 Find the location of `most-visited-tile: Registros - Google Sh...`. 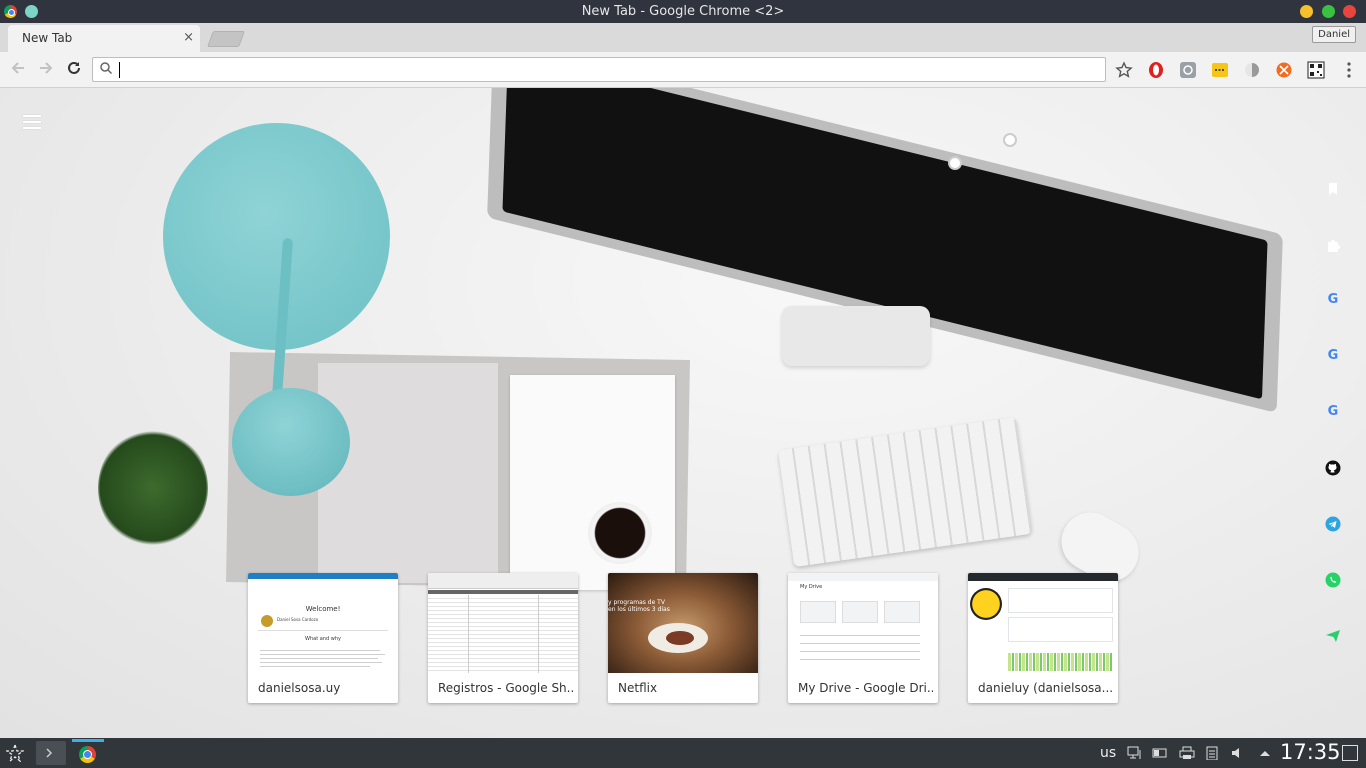

most-visited-tile: Registros - Google Sh... is located at coordinates (503, 638).